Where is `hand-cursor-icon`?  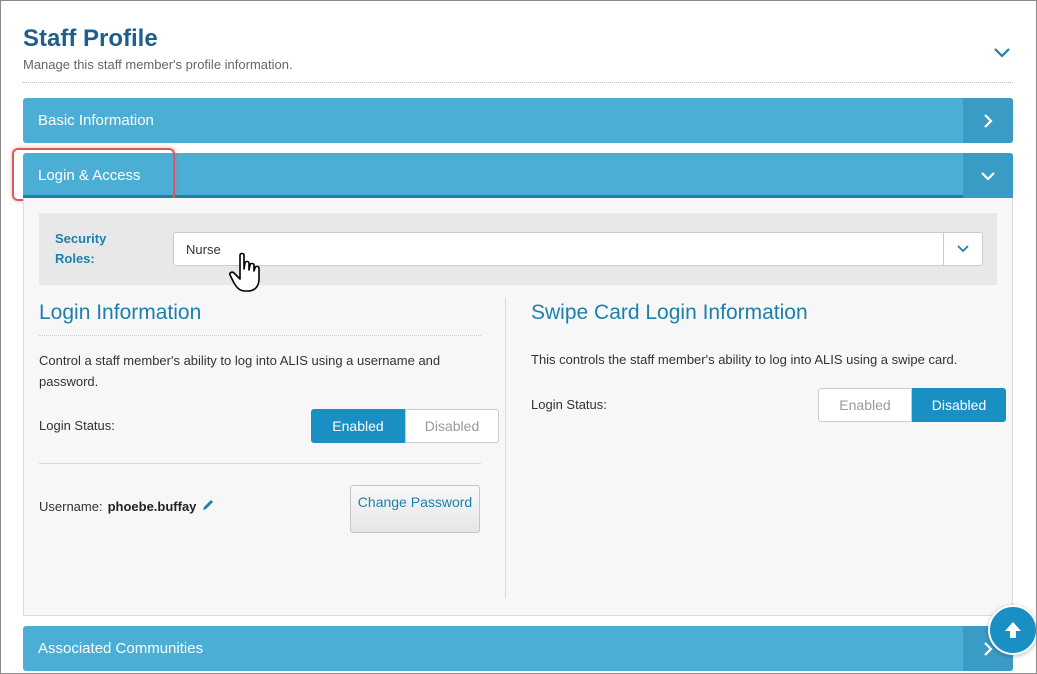
hand-cursor-icon is located at coordinates (246, 273).